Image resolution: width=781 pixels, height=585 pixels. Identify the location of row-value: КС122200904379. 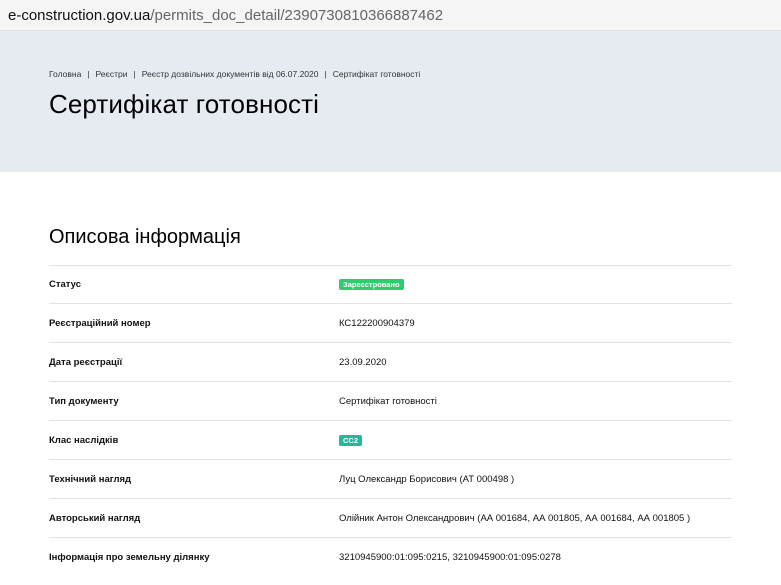
(377, 323).